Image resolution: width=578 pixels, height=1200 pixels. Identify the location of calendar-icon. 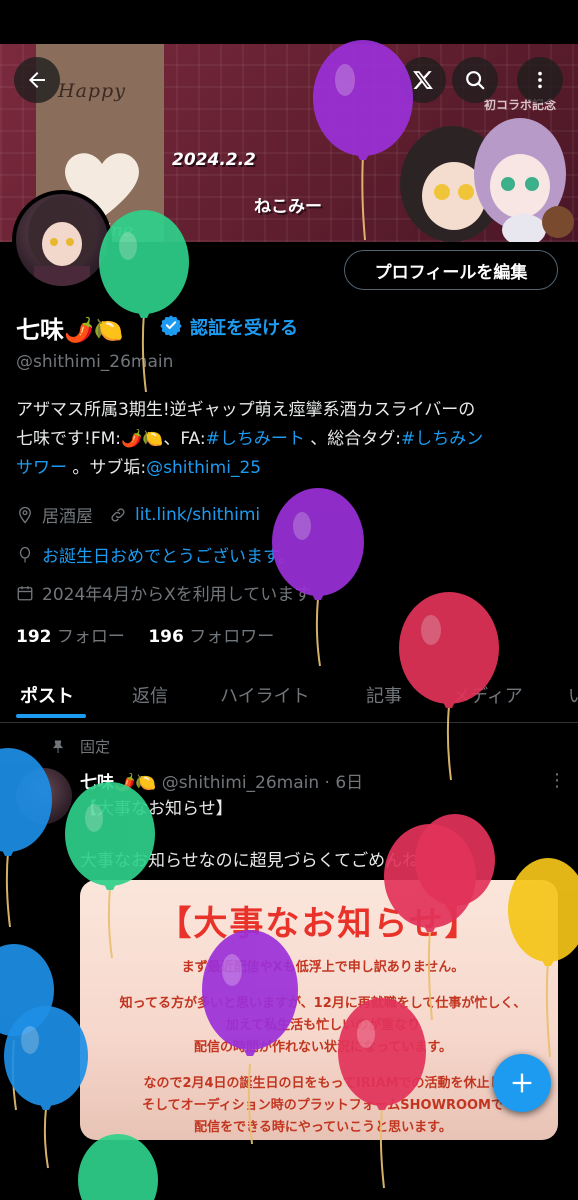
(25, 592).